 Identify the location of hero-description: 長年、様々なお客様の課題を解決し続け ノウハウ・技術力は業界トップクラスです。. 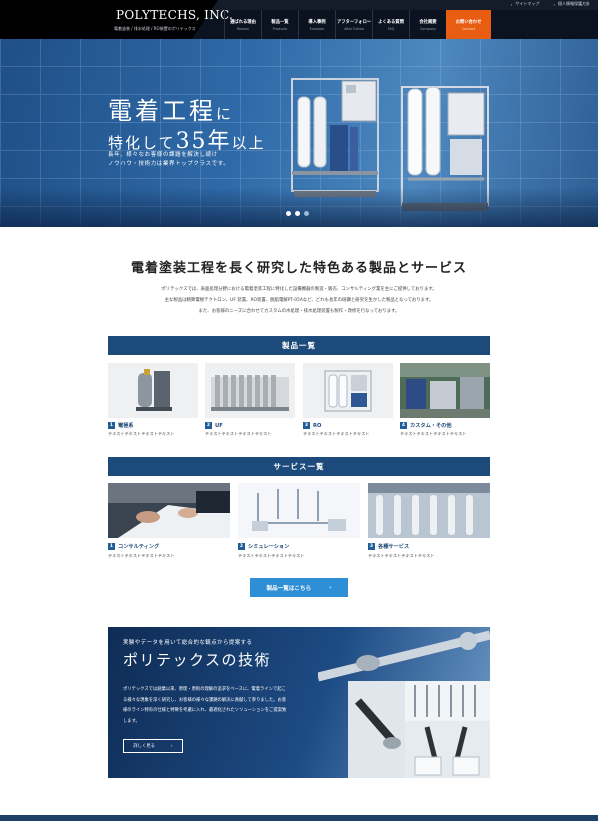
(169, 159).